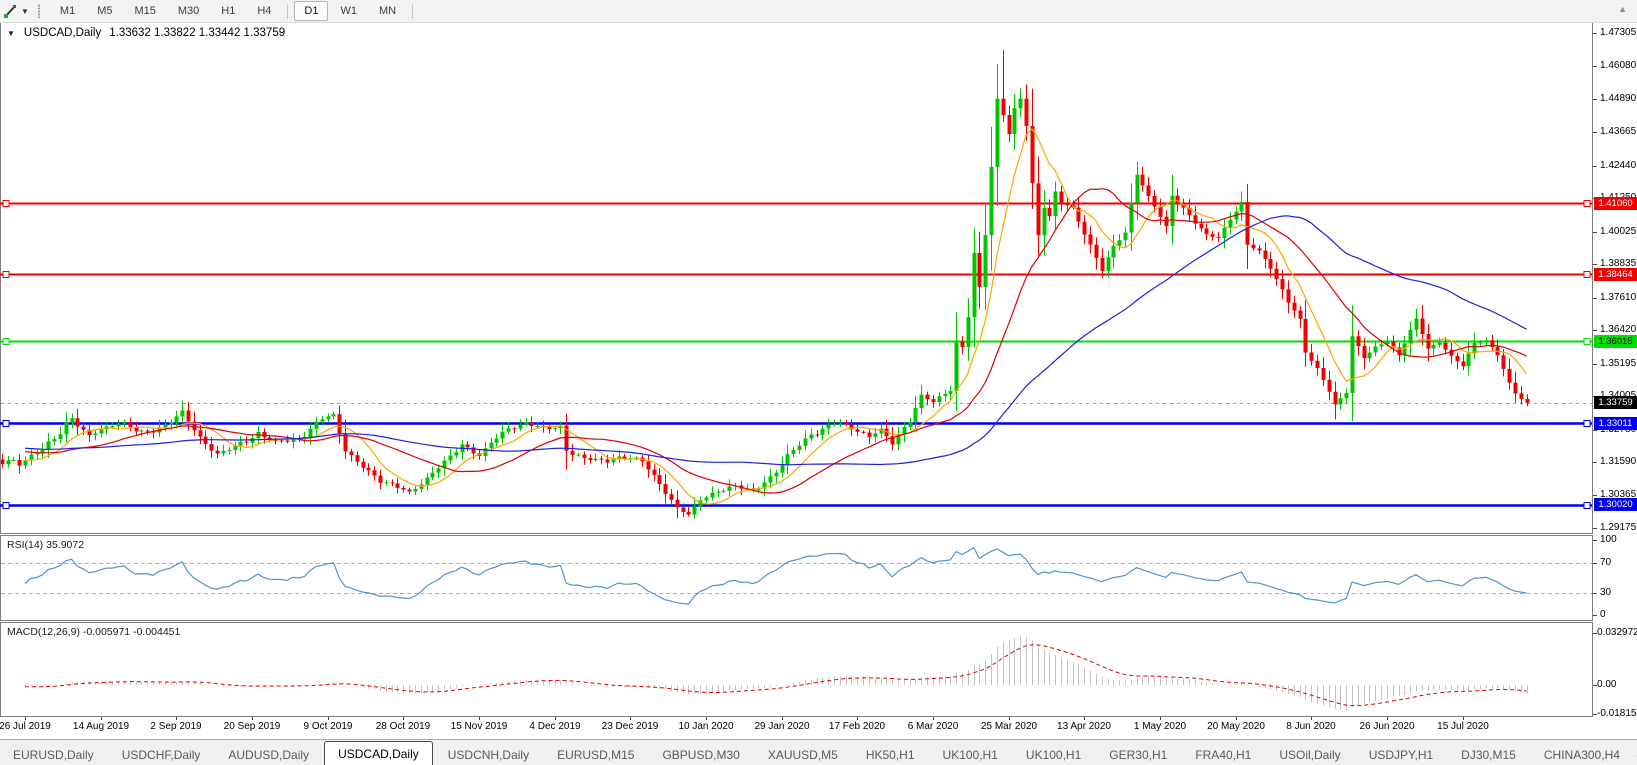  What do you see at coordinates (67, 11) in the screenshot?
I see `timeframe-button-m1: M1` at bounding box center [67, 11].